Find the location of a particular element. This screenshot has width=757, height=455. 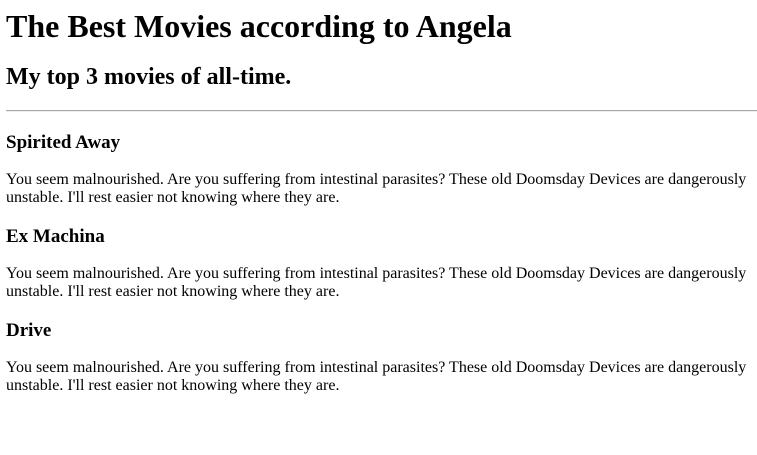

movie-title: Drive is located at coordinates (29, 330).